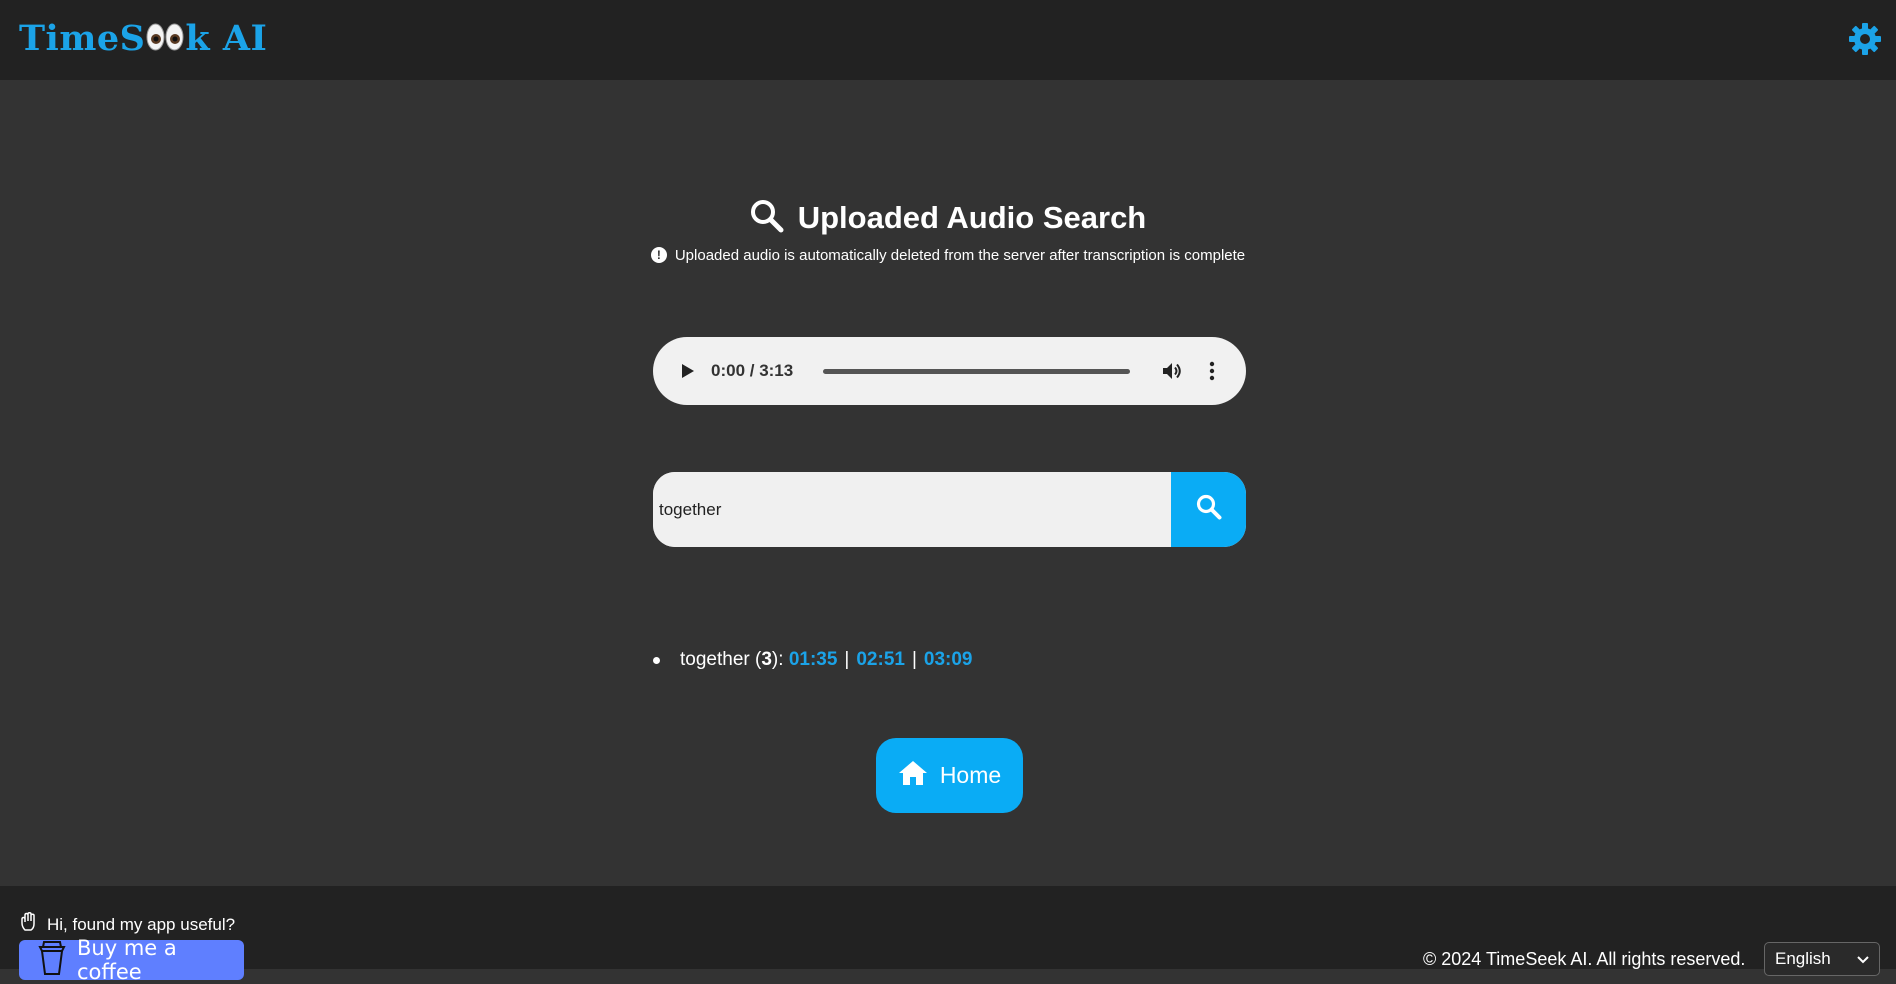 The height and width of the screenshot is (984, 1896). I want to click on waving-hand-icon, so click(29, 924).